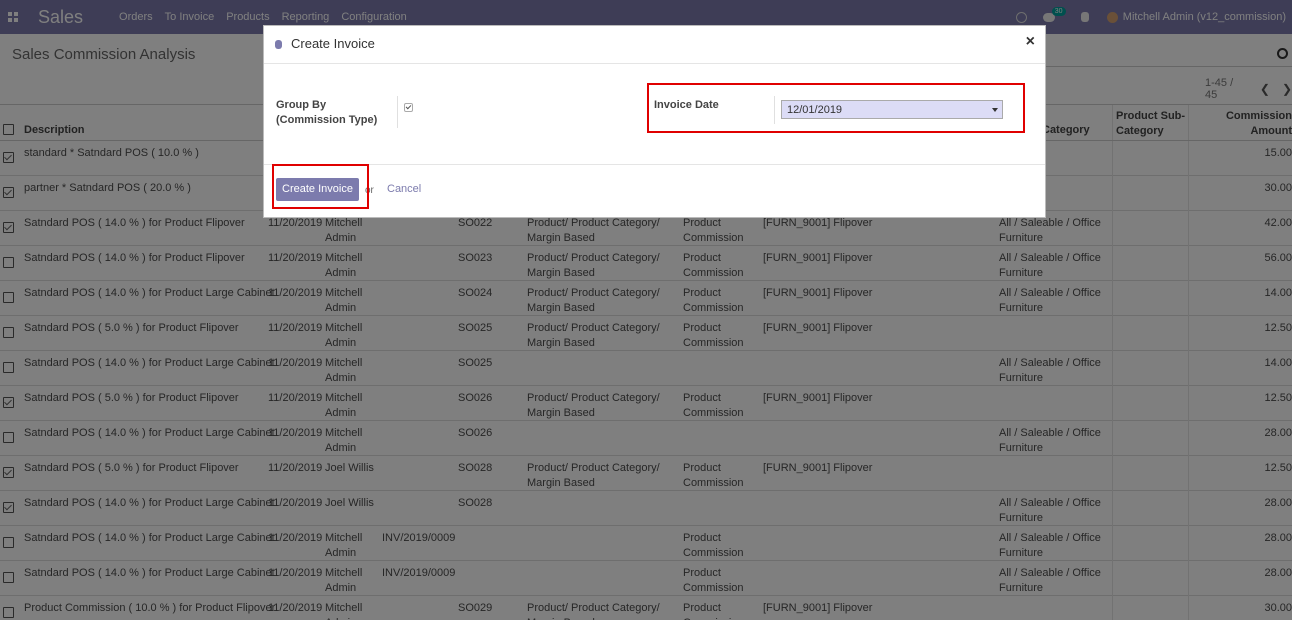 This screenshot has height=620, width=1292. I want to click on group-by-label: Group By (Commission Type), so click(327, 112).